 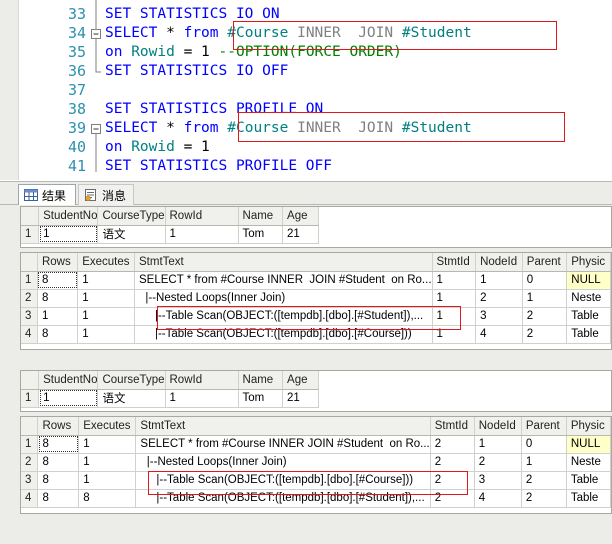 What do you see at coordinates (47, 194) in the screenshot?
I see `tab-results: 结果` at bounding box center [47, 194].